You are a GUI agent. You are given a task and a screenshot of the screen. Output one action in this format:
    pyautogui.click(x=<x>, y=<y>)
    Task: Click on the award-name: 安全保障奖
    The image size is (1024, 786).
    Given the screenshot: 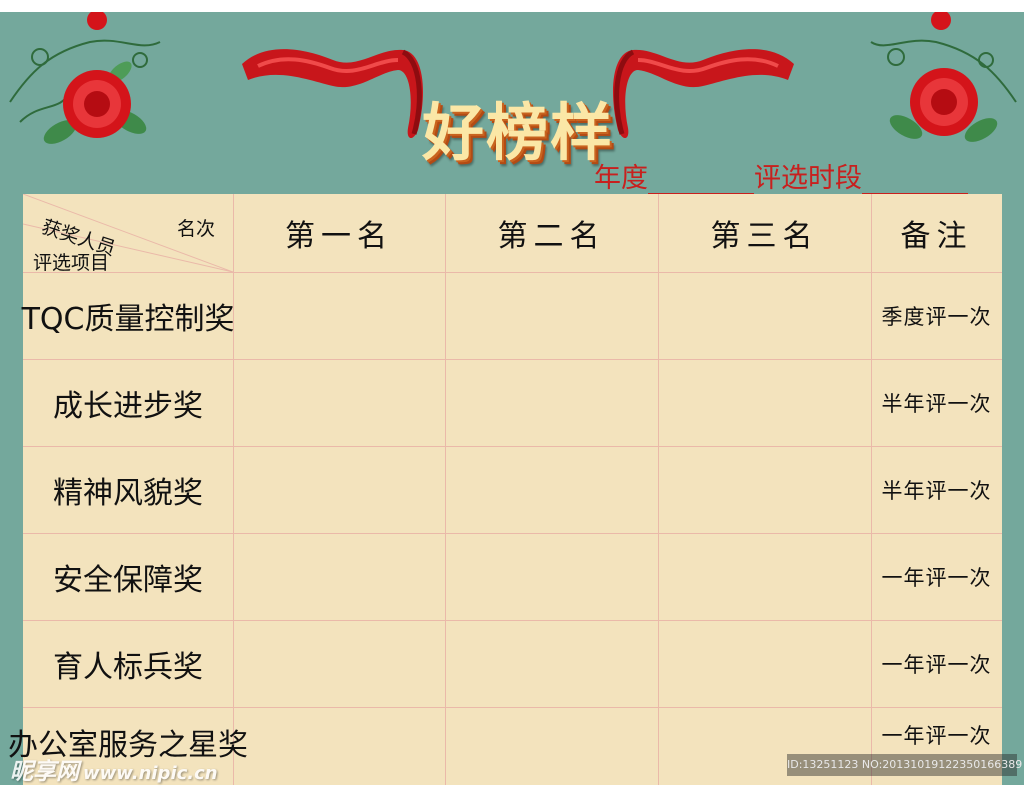 What is the action you would take?
    pyautogui.click(x=128, y=580)
    